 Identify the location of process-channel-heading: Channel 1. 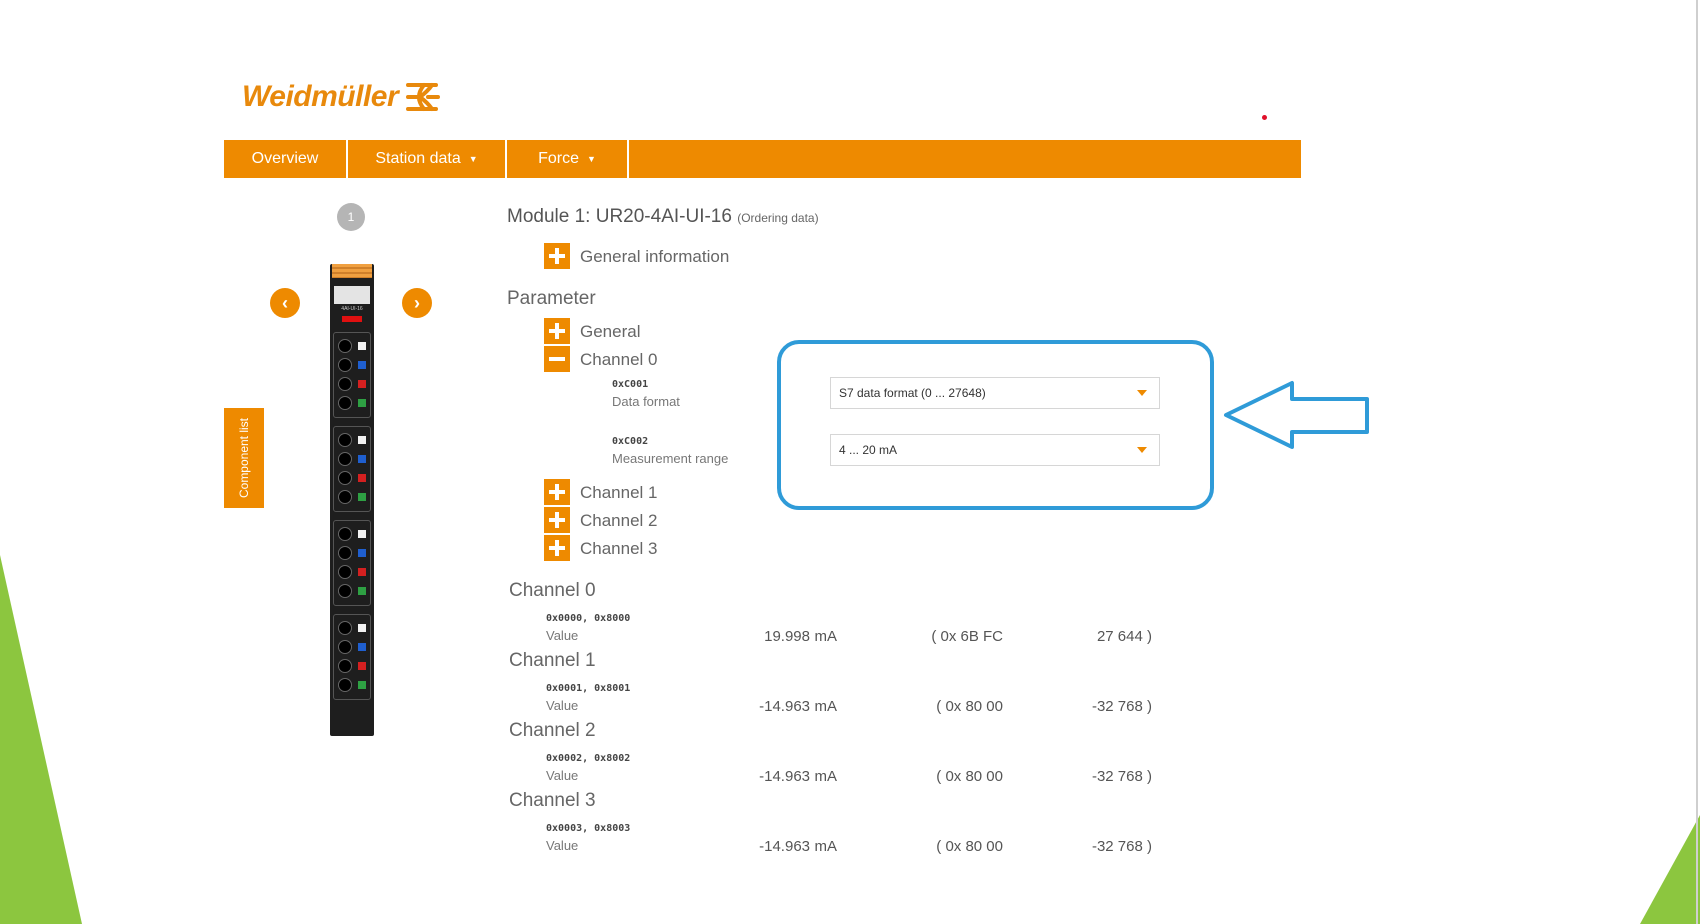
(552, 660).